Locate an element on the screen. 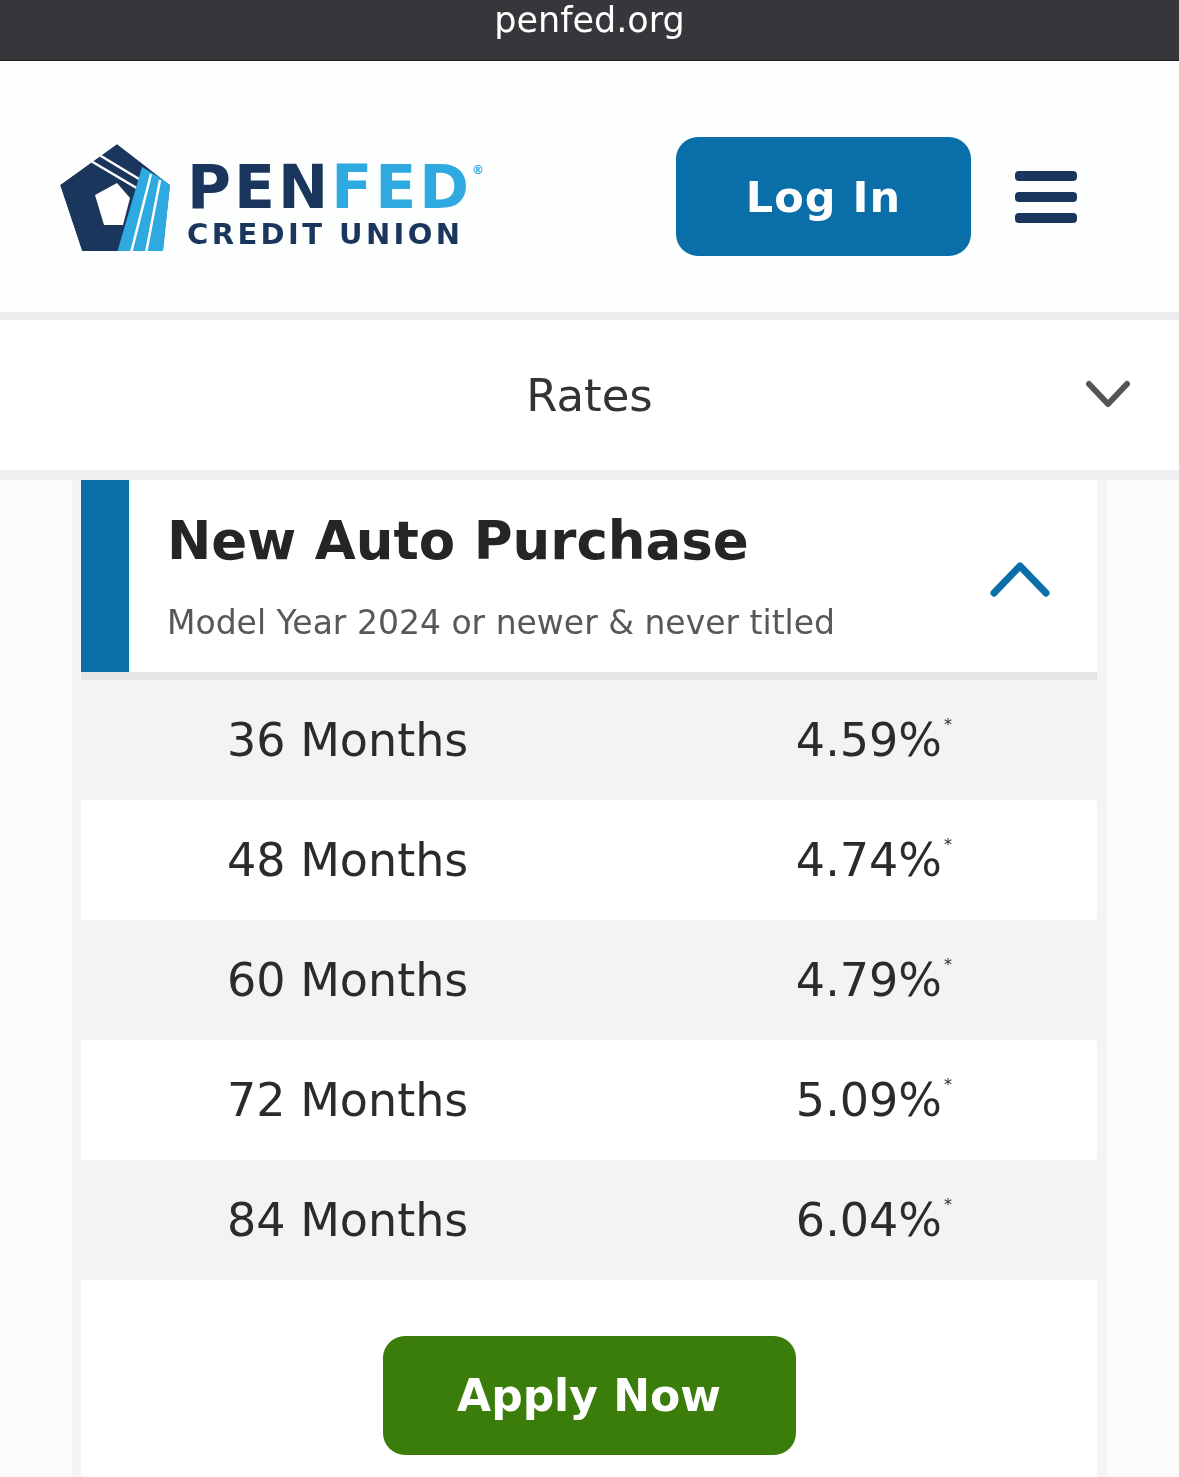 This screenshot has width=1179, height=1477. rates-dropdown: Rates is located at coordinates (589, 395).